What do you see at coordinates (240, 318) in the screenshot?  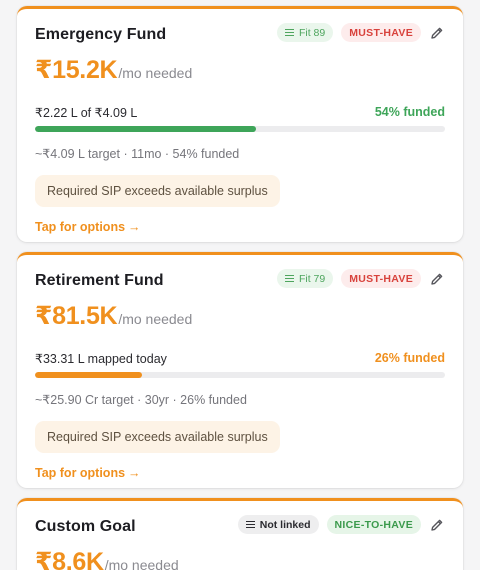 I see `monthly-amount-row: ₹81.5K /mo needed` at bounding box center [240, 318].